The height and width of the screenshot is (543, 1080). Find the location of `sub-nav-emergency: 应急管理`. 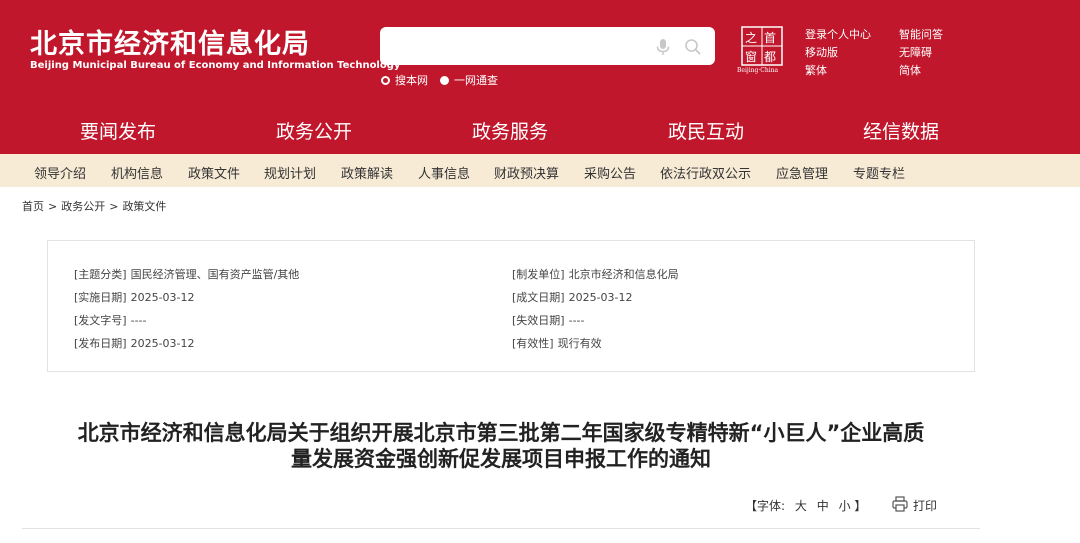

sub-nav-emergency: 应急管理 is located at coordinates (802, 172).